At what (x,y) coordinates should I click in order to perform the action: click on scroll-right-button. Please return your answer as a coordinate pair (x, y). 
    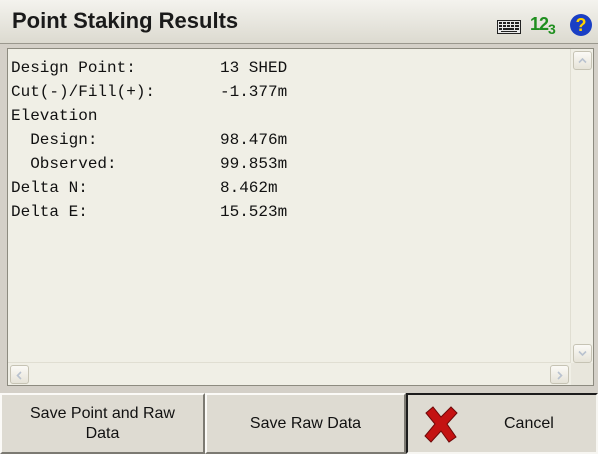
    Looking at the image, I should click on (559, 374).